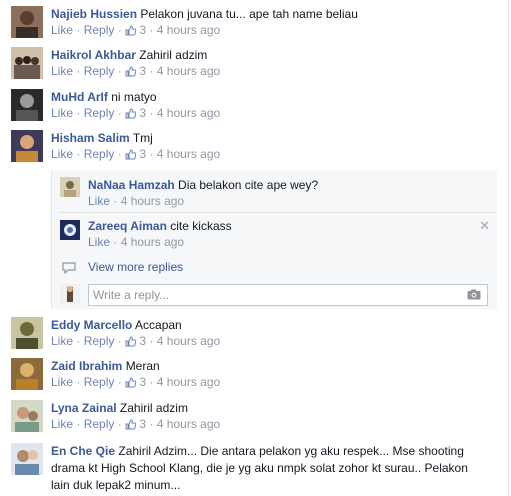 The image size is (511, 496). I want to click on reply-author: NaNaa Hamzah, so click(131, 185).